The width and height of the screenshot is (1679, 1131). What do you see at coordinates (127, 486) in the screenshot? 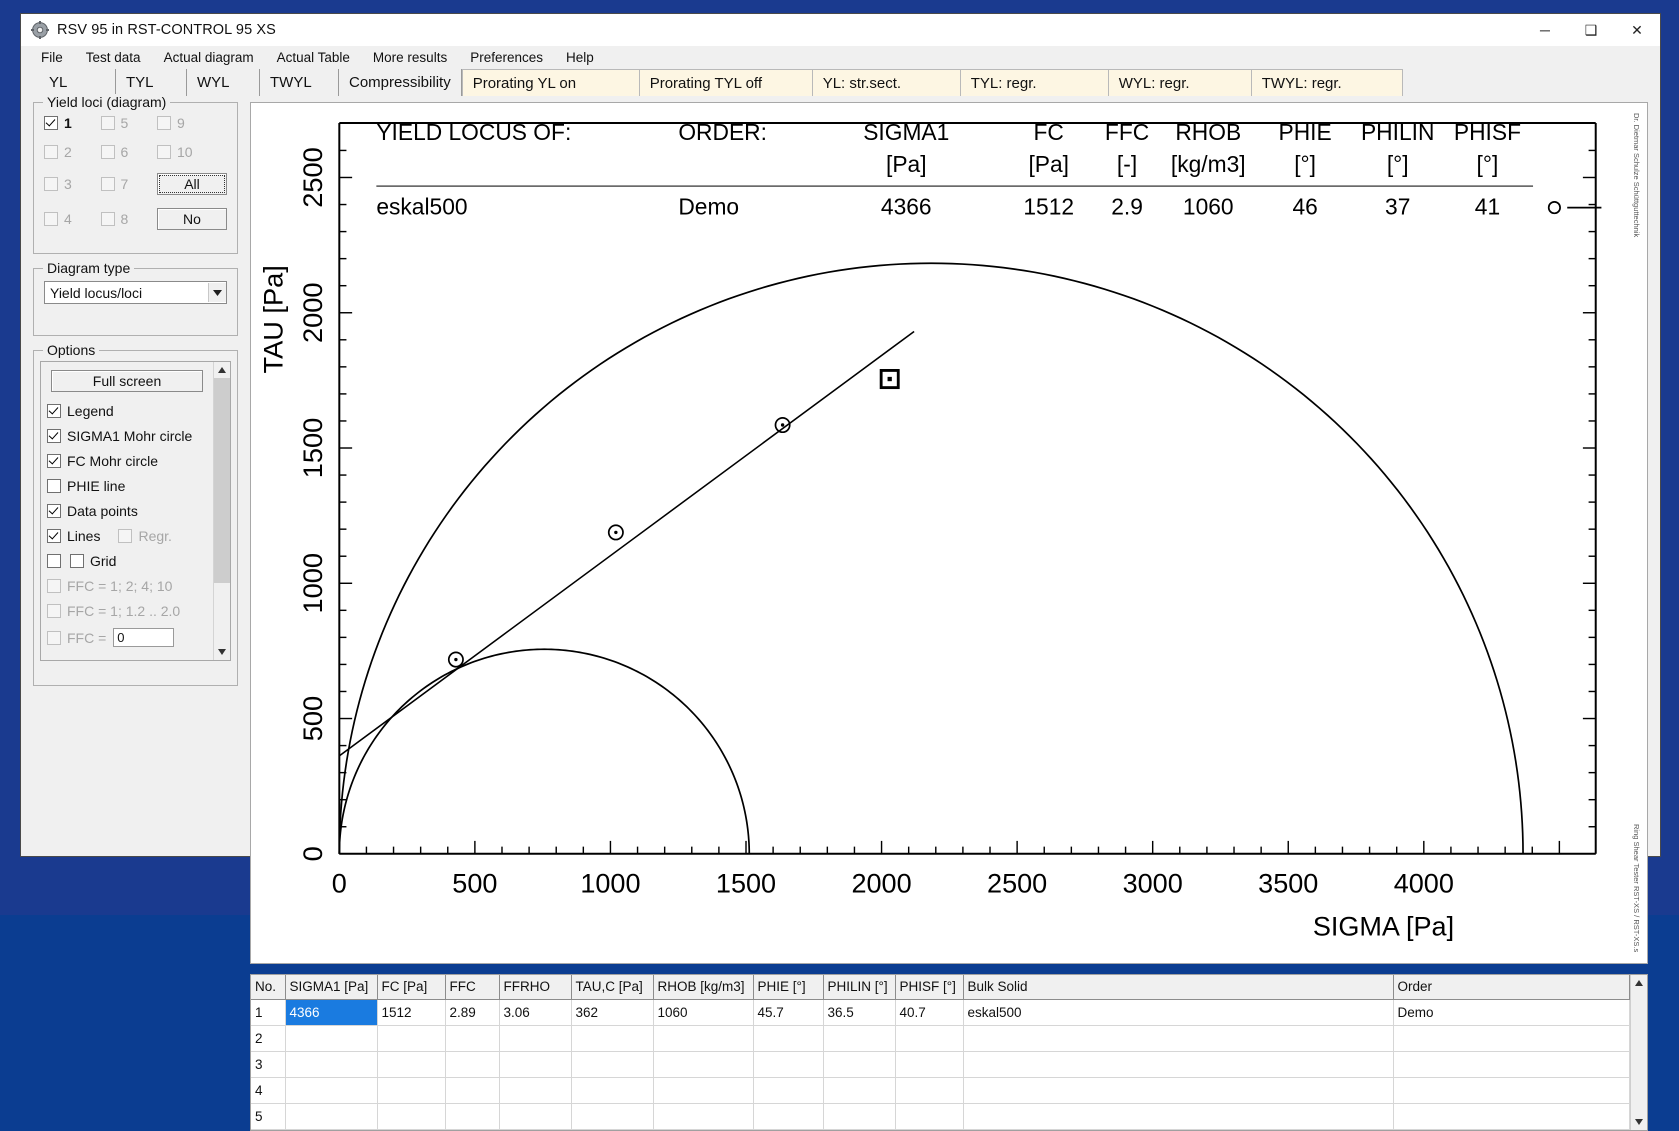
I see `option-phie-line: PHIE line` at bounding box center [127, 486].